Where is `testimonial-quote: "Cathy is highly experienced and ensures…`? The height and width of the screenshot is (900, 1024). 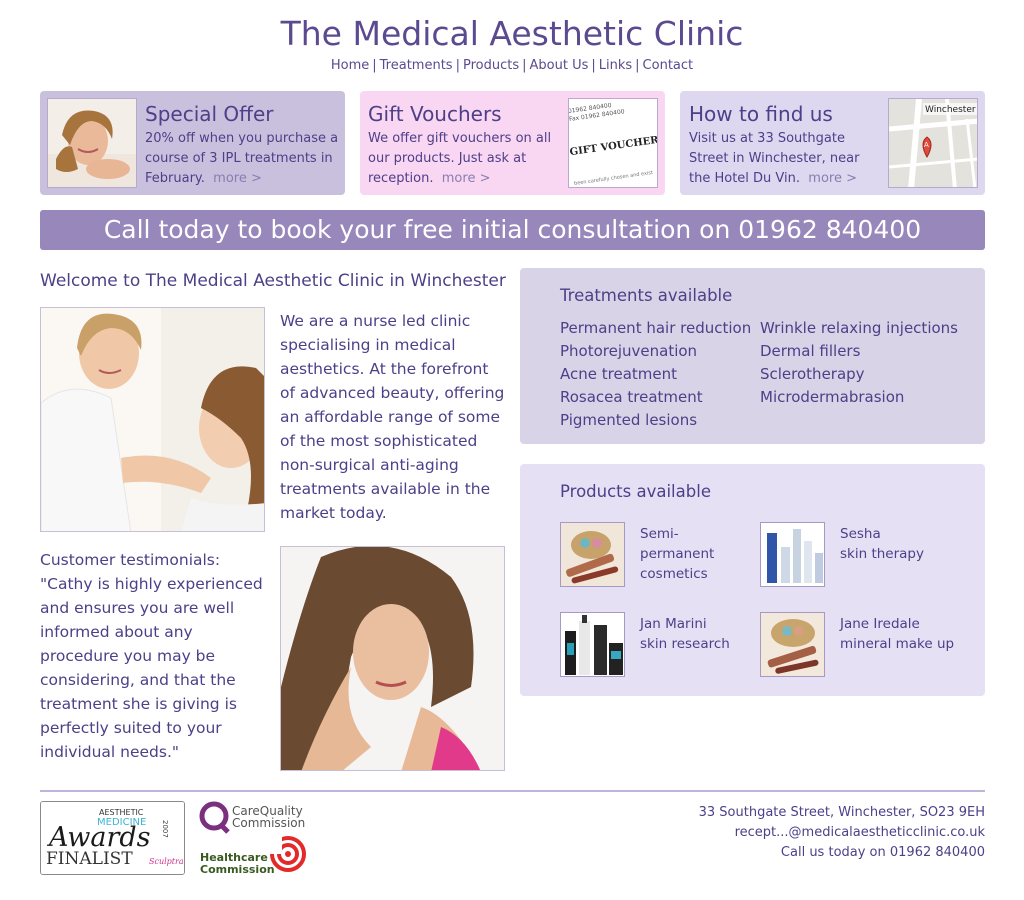
testimonial-quote: "Cathy is highly experienced and ensures… is located at coordinates (151, 668).